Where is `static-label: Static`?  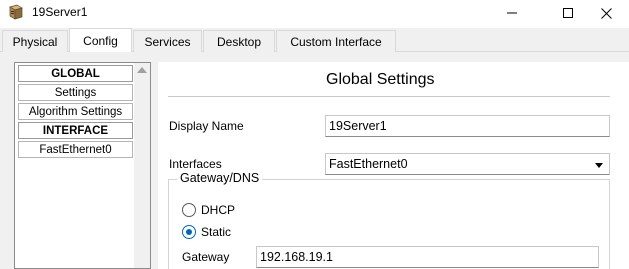 static-label: Static is located at coordinates (216, 232).